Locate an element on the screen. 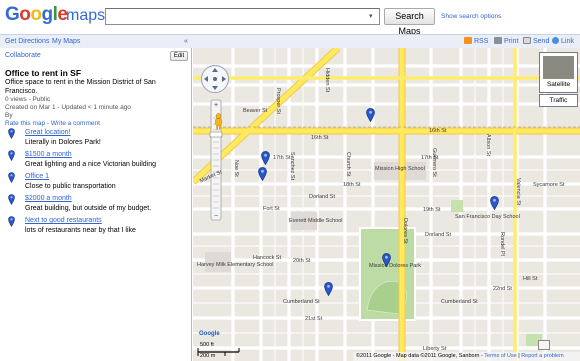  collapse-panel-icon: « is located at coordinates (186, 41).